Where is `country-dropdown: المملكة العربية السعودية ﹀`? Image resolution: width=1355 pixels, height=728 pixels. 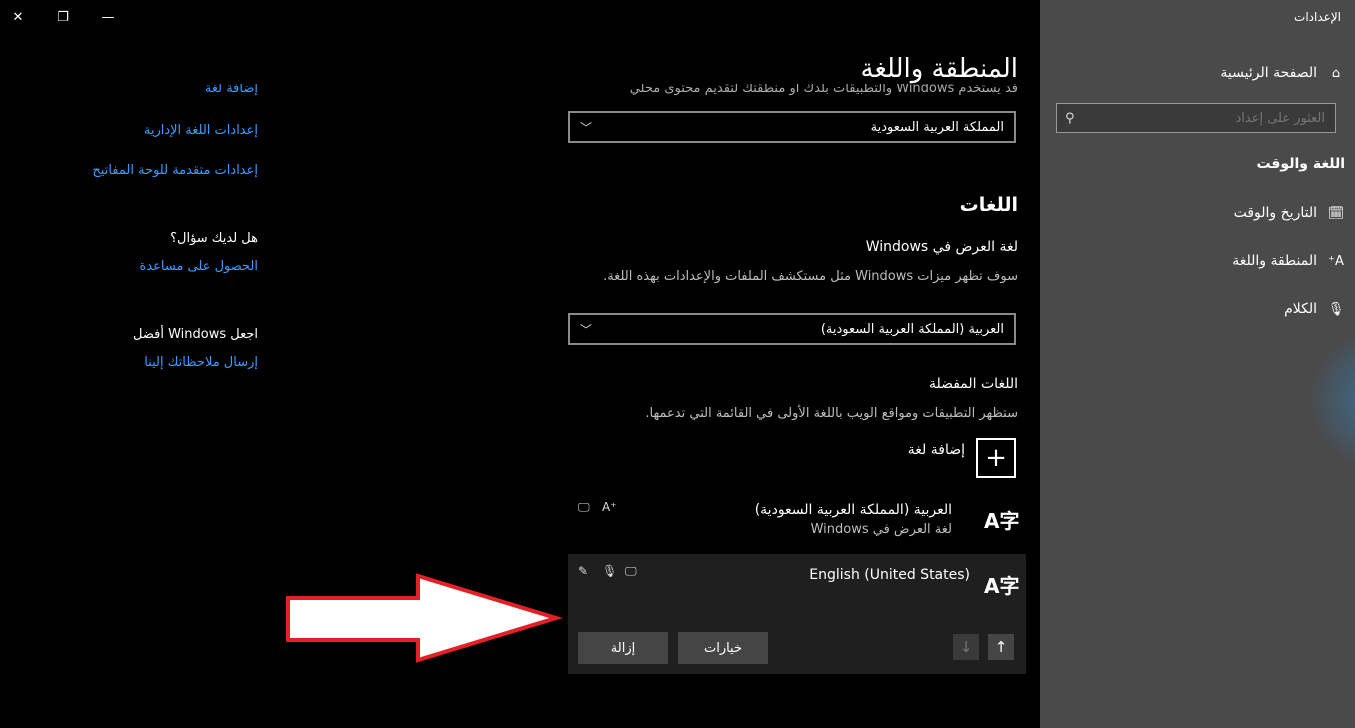 country-dropdown: المملكة العربية السعودية ﹀ is located at coordinates (792, 127).